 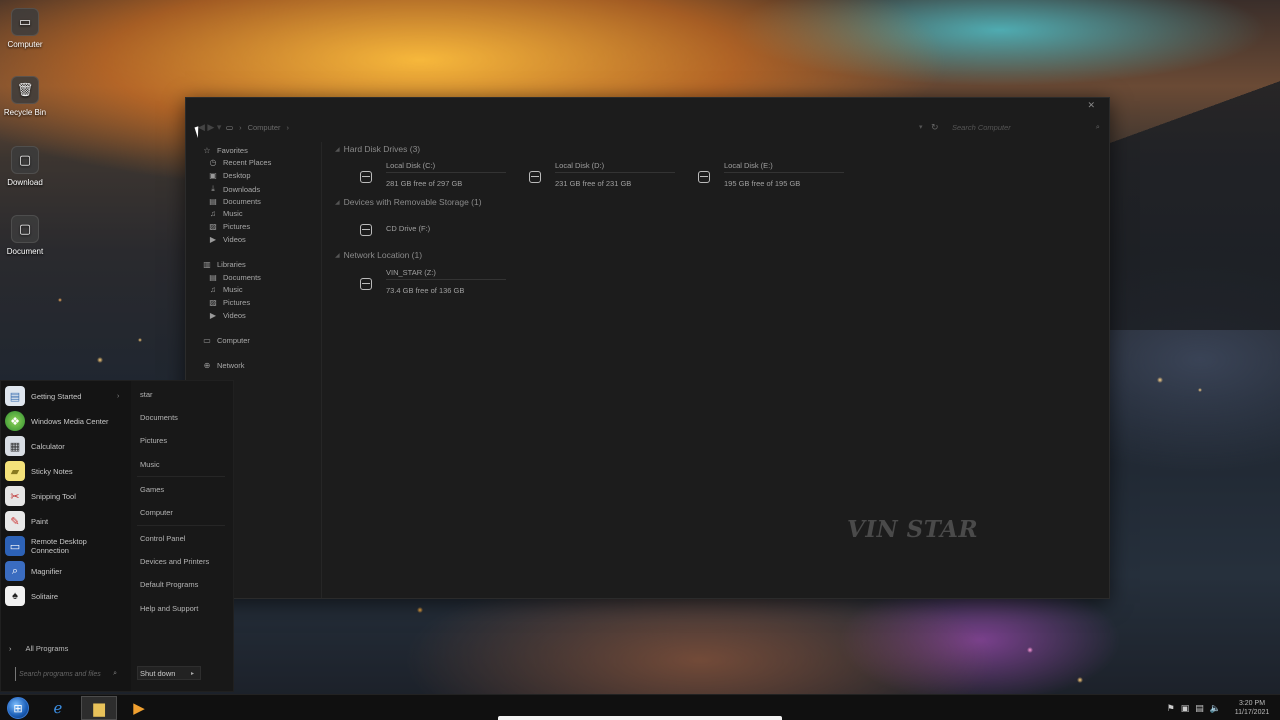 What do you see at coordinates (235, 277) in the screenshot?
I see `nav-lib-documents: ▤ Documents` at bounding box center [235, 277].